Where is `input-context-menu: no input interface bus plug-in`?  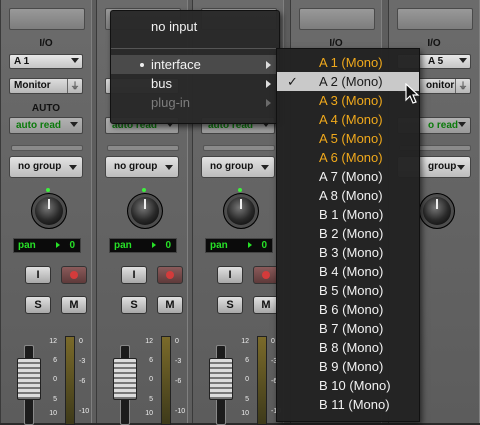
input-context-menu: no input interface bus plug-in is located at coordinates (195, 67).